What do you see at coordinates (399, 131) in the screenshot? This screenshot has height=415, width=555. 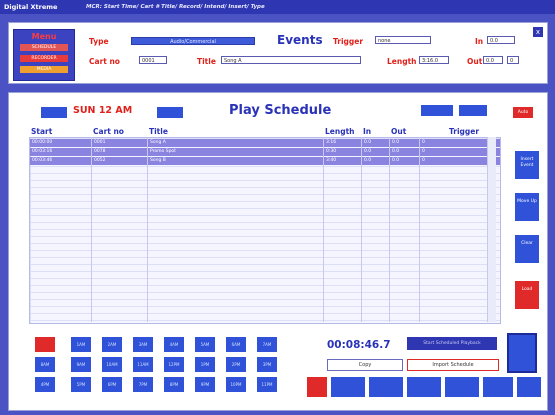 I see `column-header-out: Out` at bounding box center [399, 131].